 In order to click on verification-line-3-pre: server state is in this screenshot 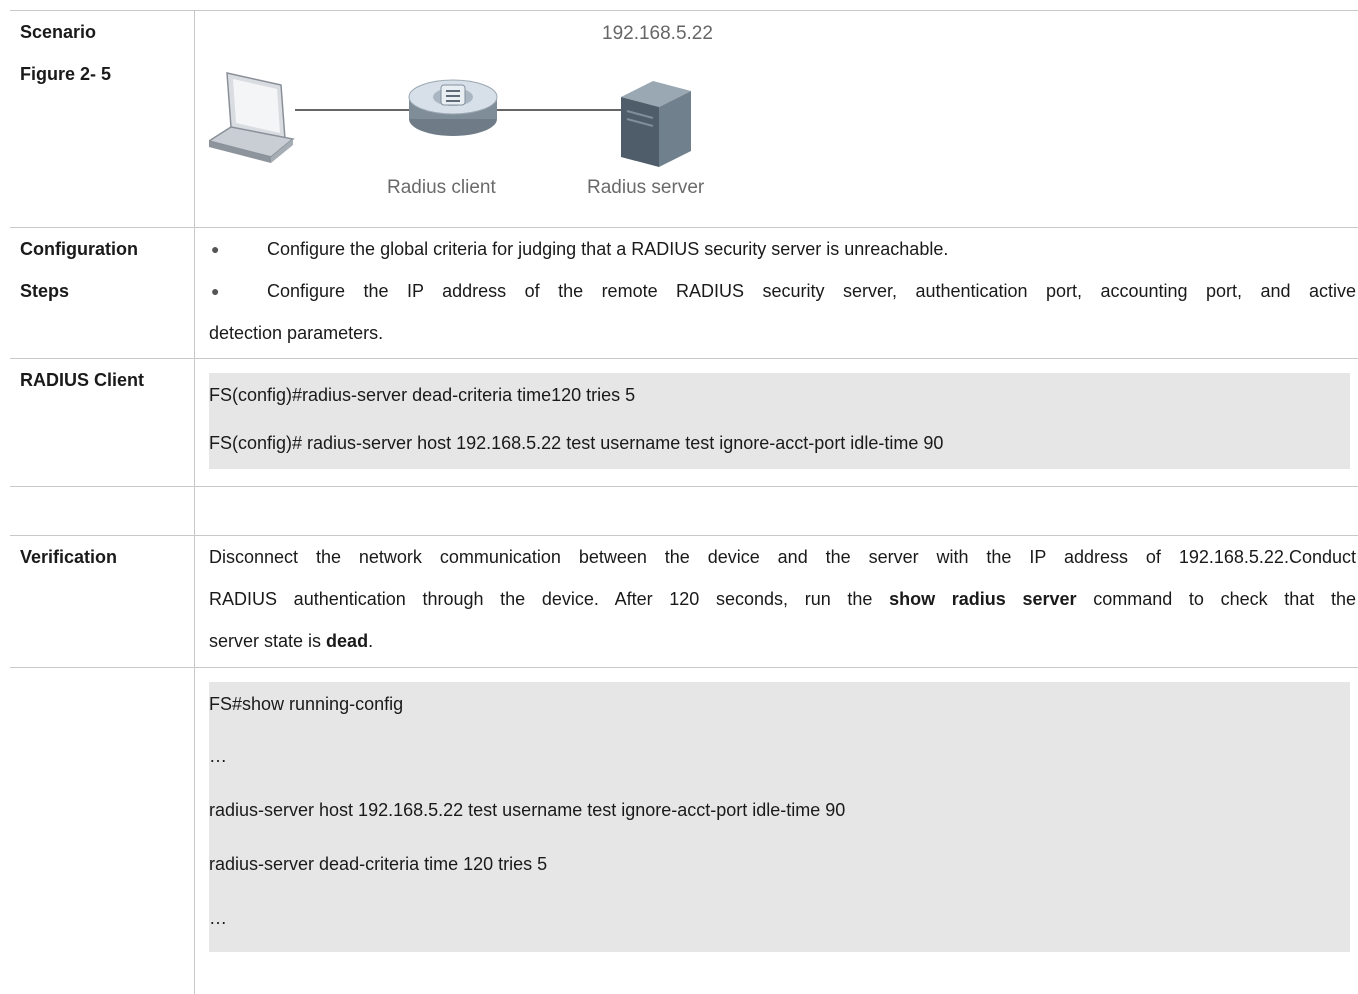, I will do `click(268, 641)`.